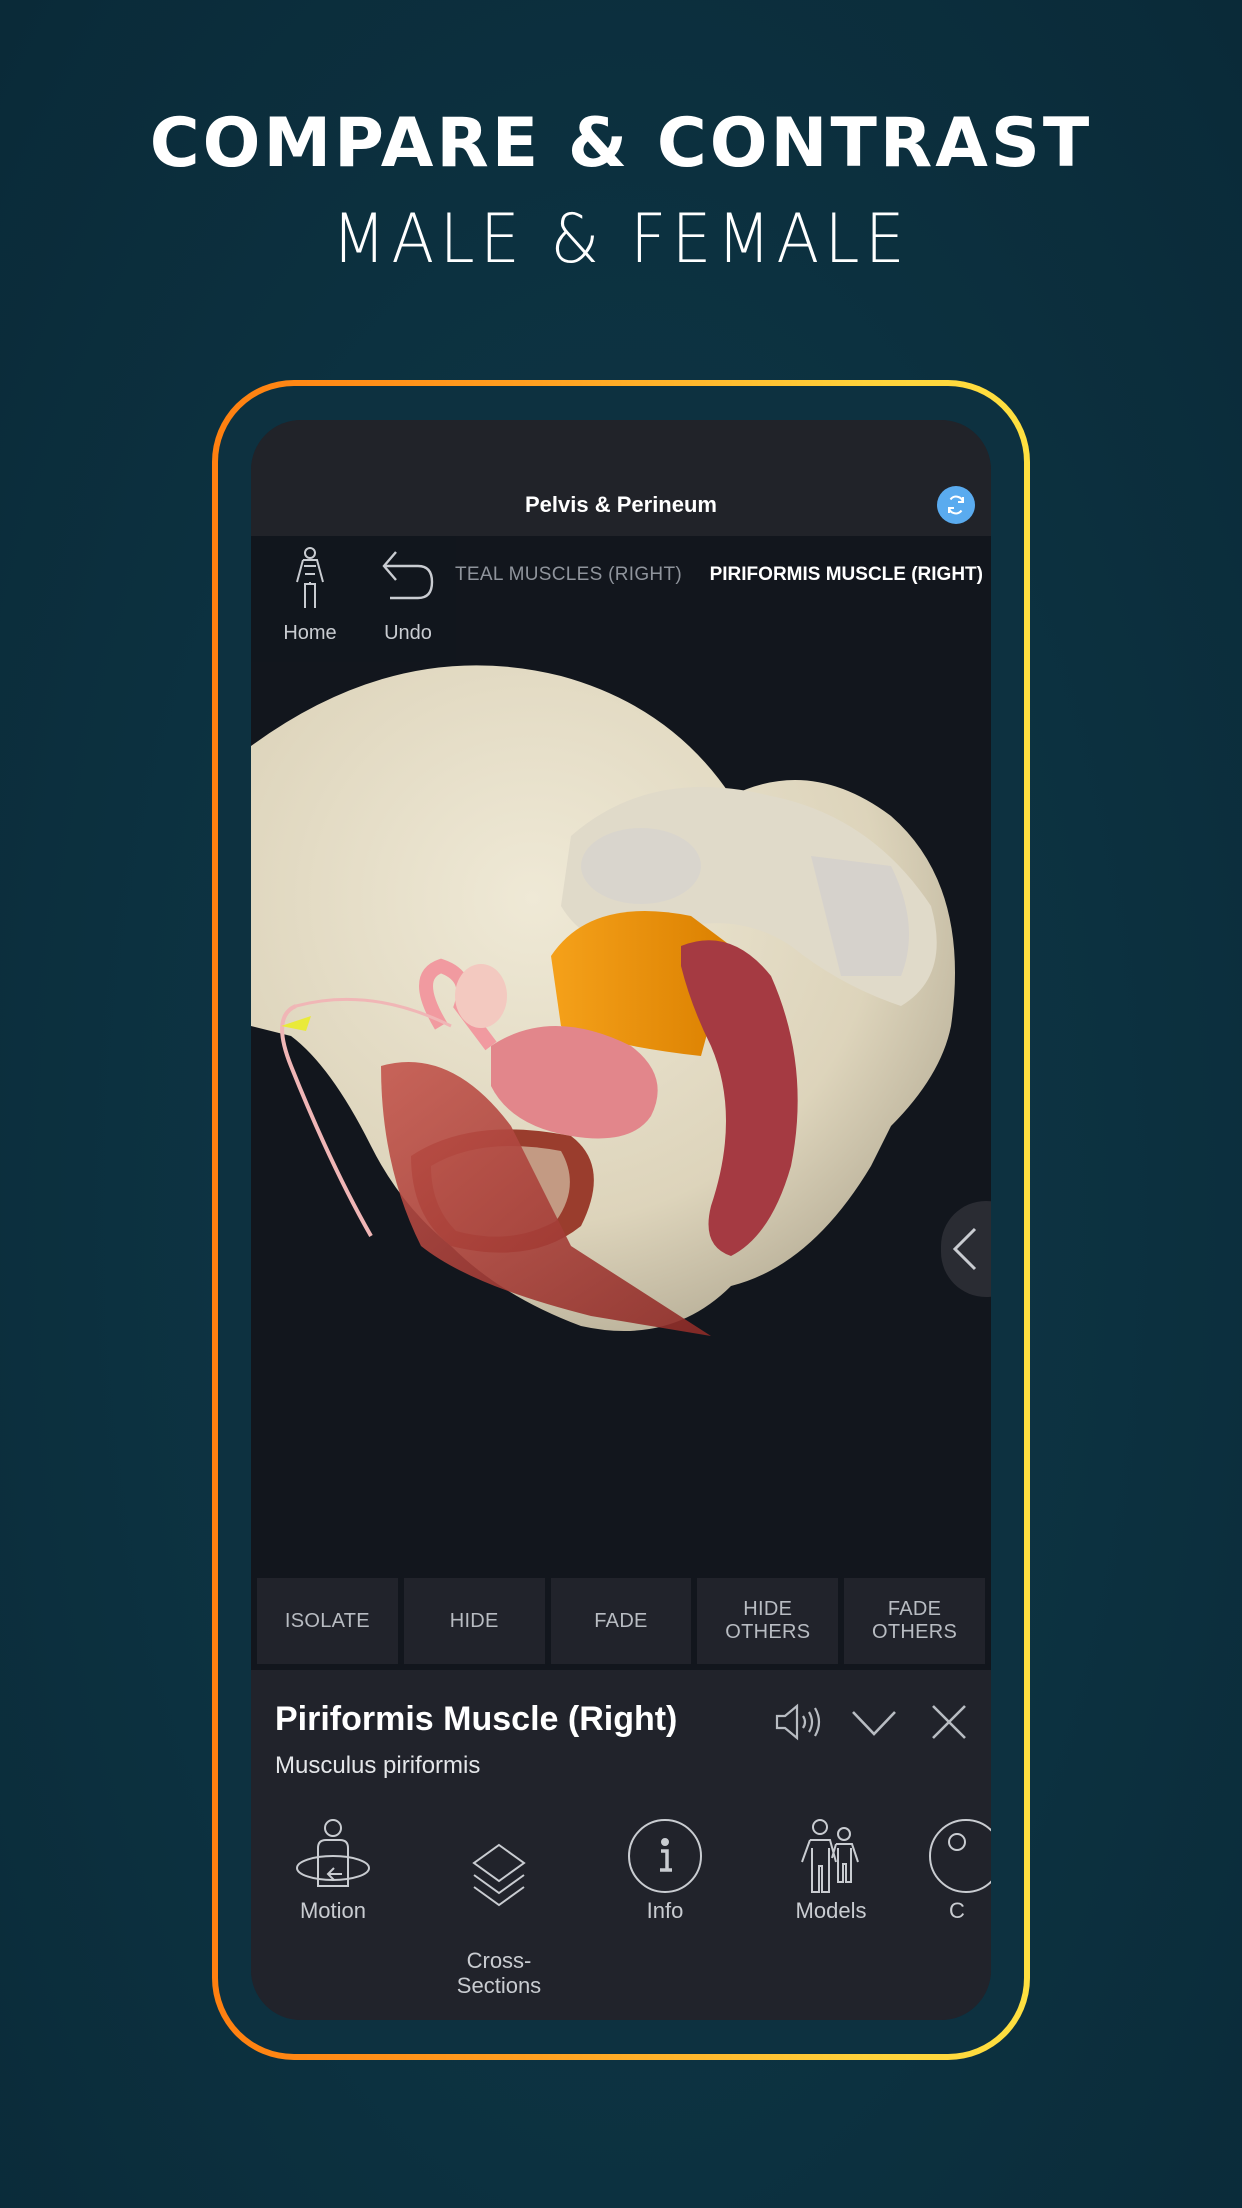  I want to click on nav-info: Info, so click(665, 1870).